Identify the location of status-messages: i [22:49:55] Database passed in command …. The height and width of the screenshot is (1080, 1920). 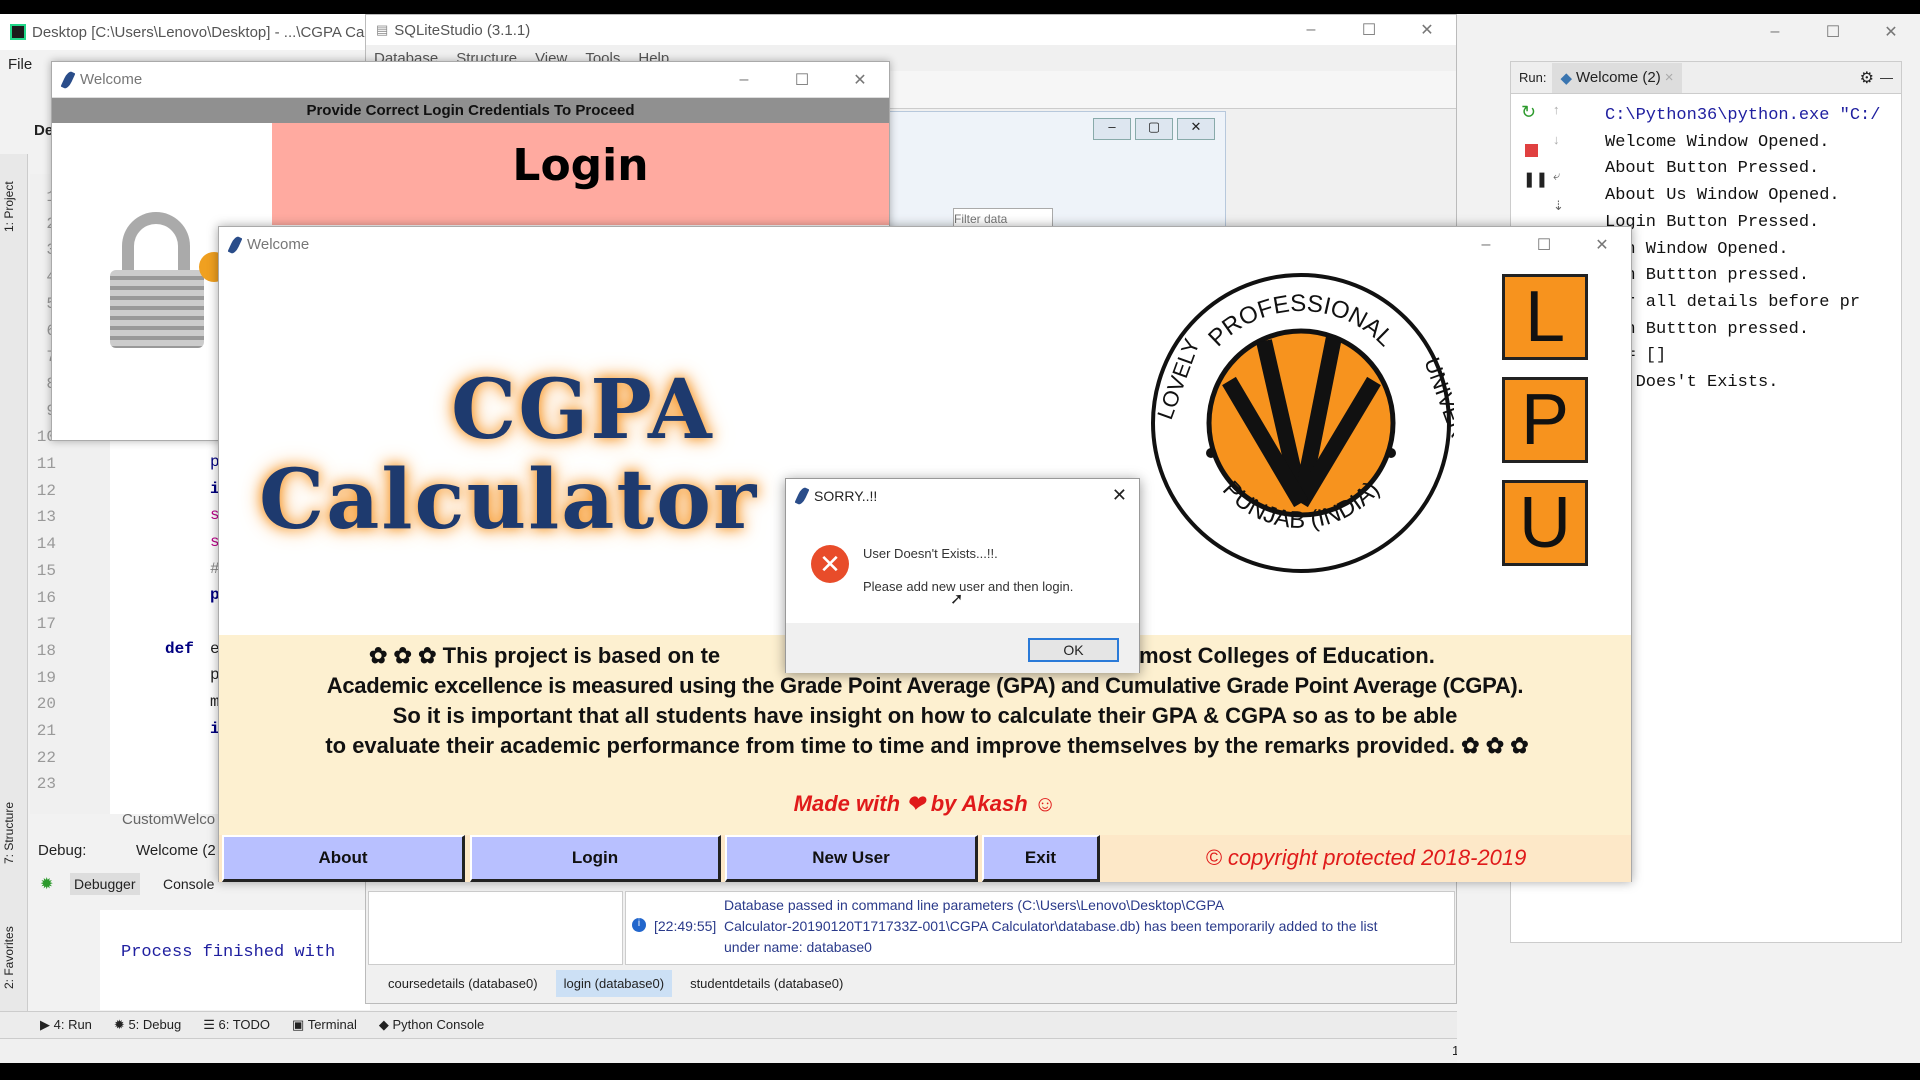
(1040, 928).